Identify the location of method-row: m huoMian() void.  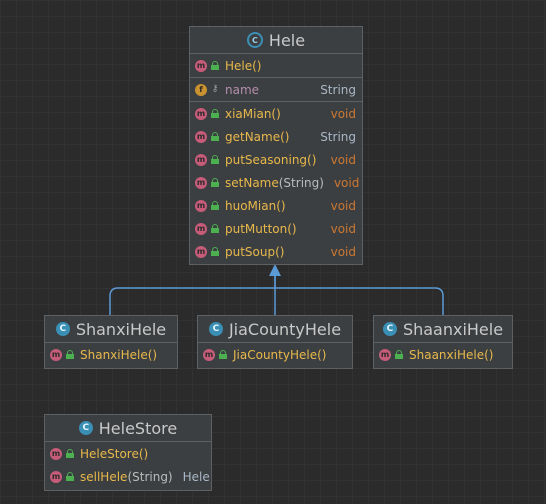
(276, 205).